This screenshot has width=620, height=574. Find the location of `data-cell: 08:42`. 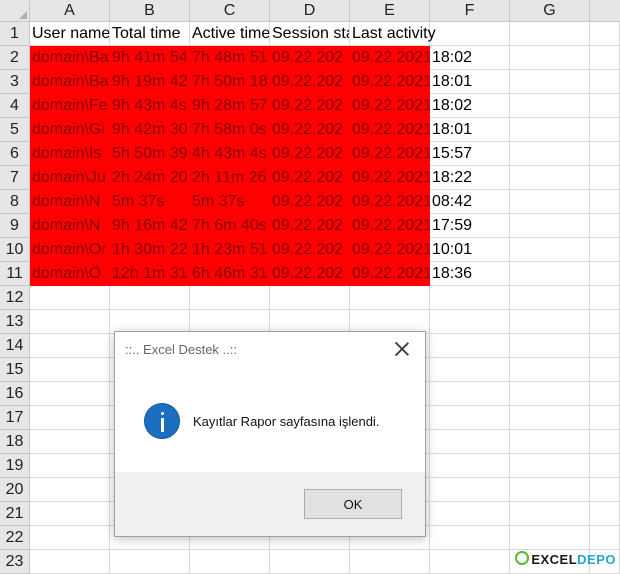

data-cell: 08:42 is located at coordinates (470, 202).